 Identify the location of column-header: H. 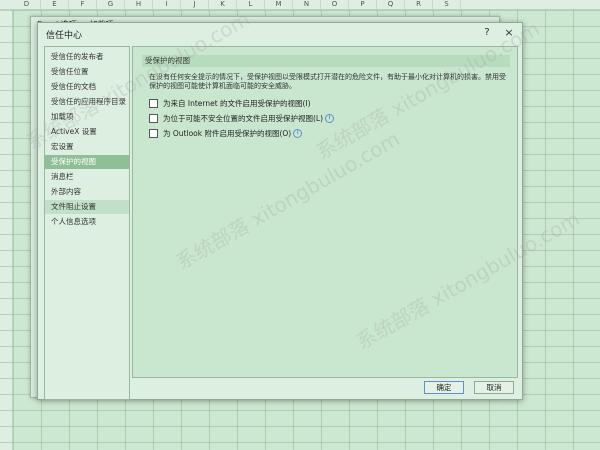
(139, 4).